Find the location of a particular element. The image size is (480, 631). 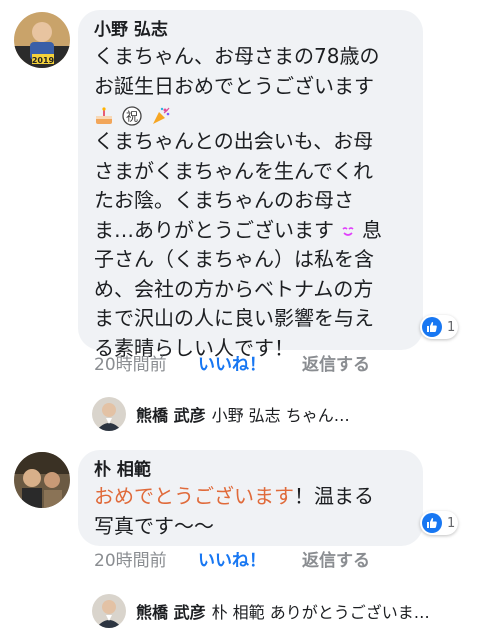

svg-text: 2019 is located at coordinates (43, 60).